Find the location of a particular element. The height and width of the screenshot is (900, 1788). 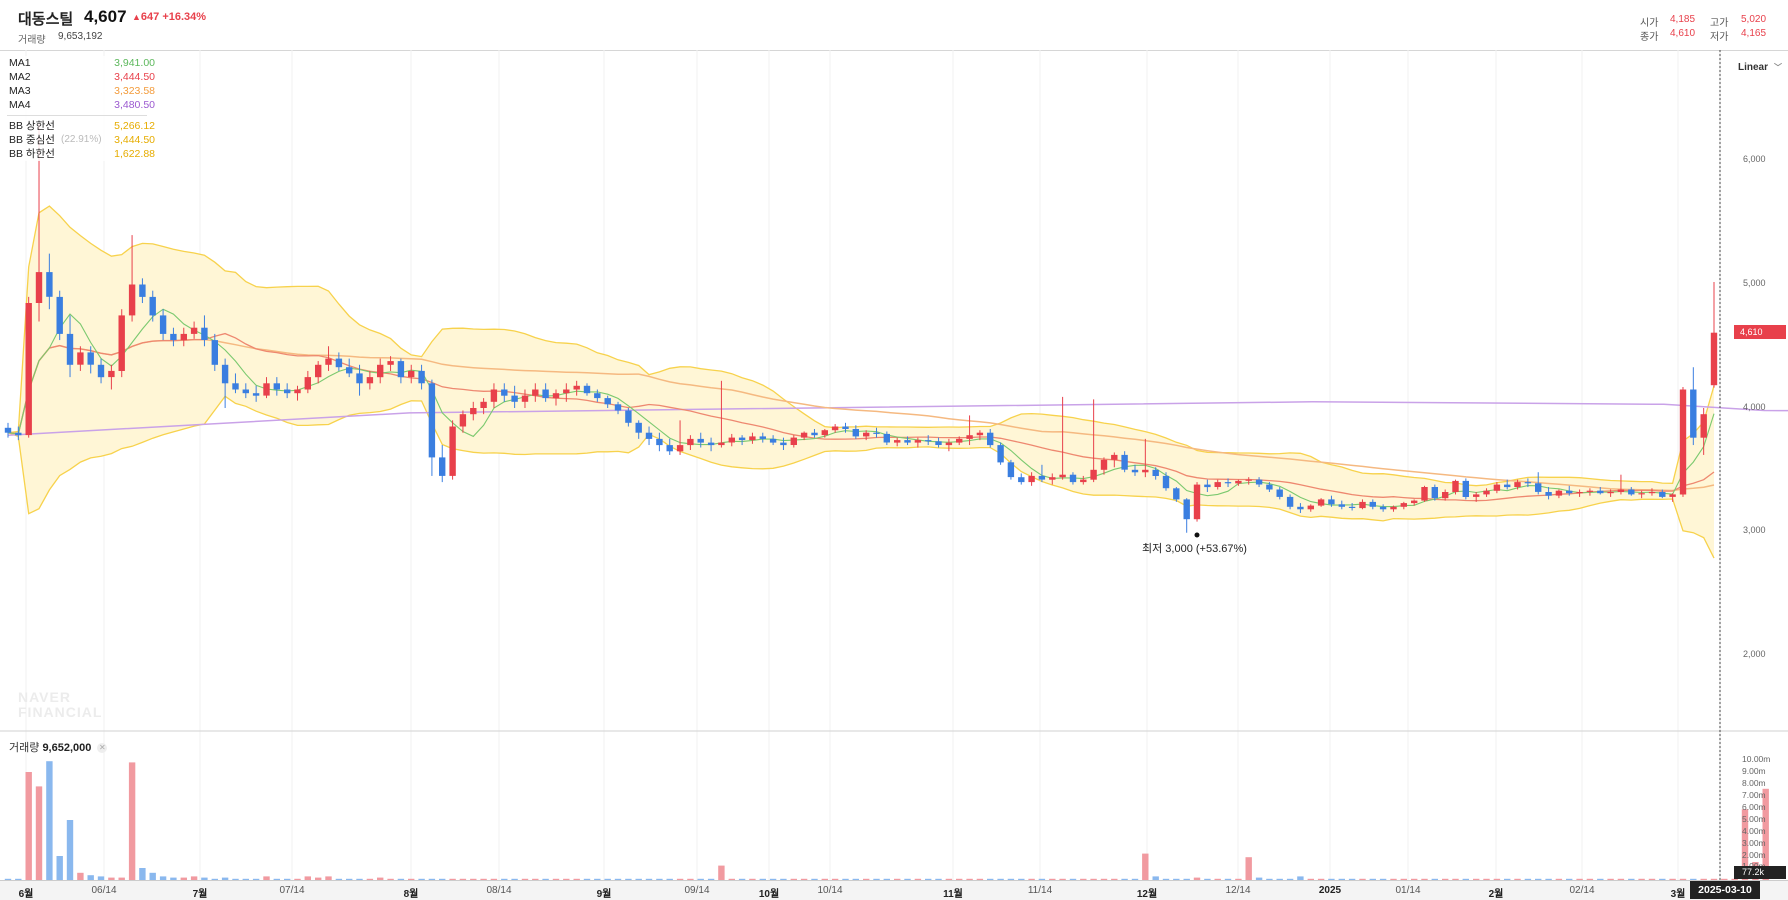

volume-value: 9,653,192 is located at coordinates (80, 36).